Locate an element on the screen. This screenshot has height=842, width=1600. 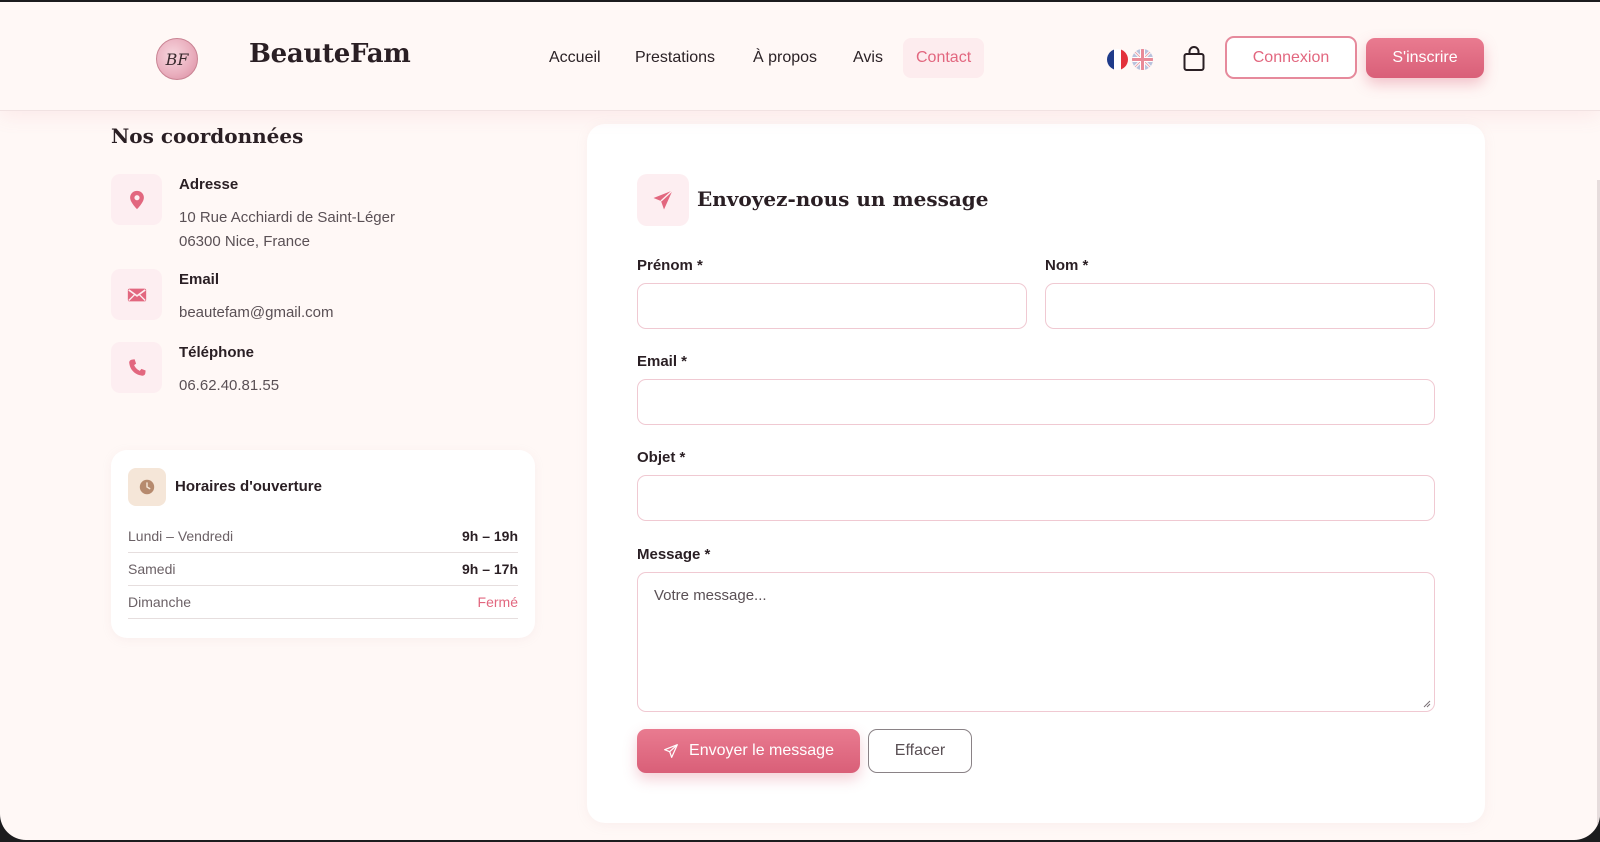
email-value: beautefam@gmail.com is located at coordinates (256, 312).